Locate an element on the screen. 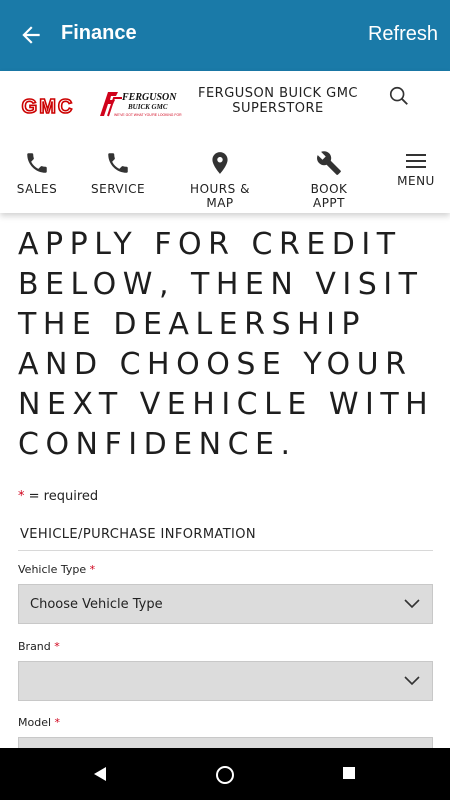  nav-menu: MENU is located at coordinates (416, 170).